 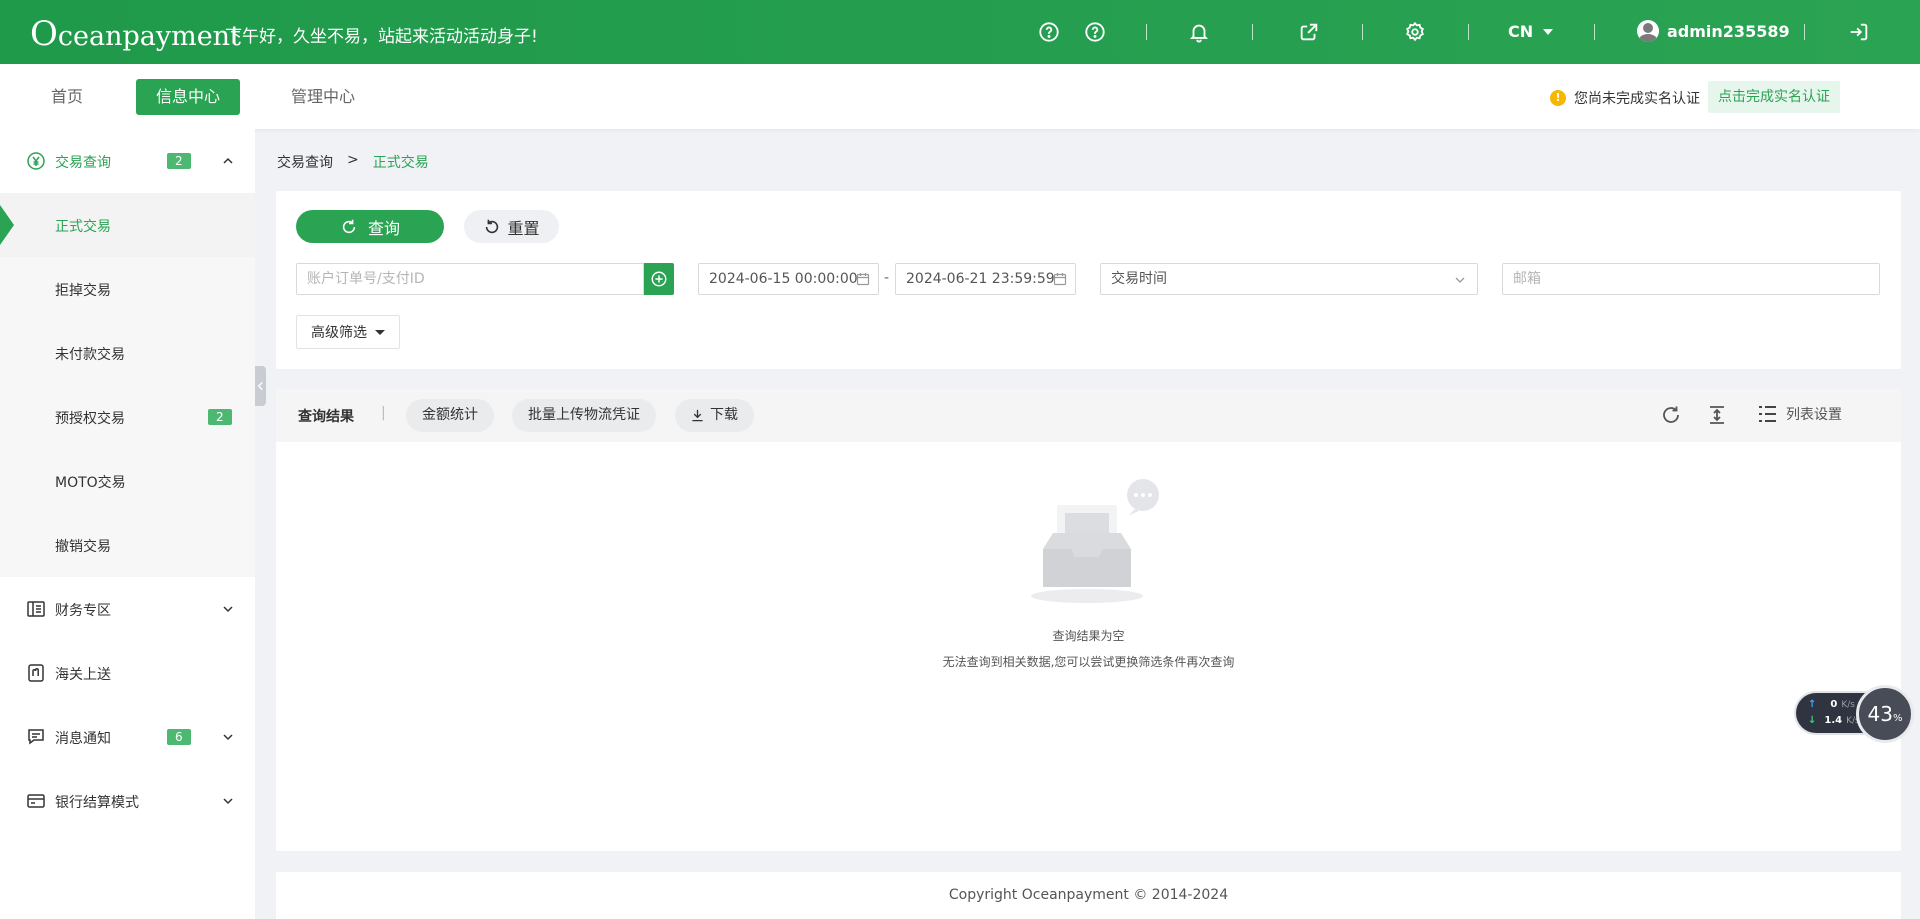 I want to click on percent-value: 43, so click(x=1880, y=714).